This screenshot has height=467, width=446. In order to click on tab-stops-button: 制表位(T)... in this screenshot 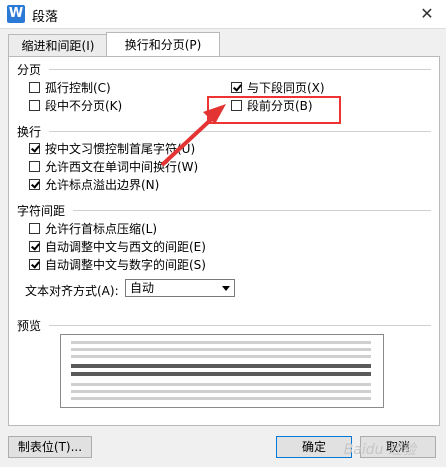, I will do `click(50, 447)`.